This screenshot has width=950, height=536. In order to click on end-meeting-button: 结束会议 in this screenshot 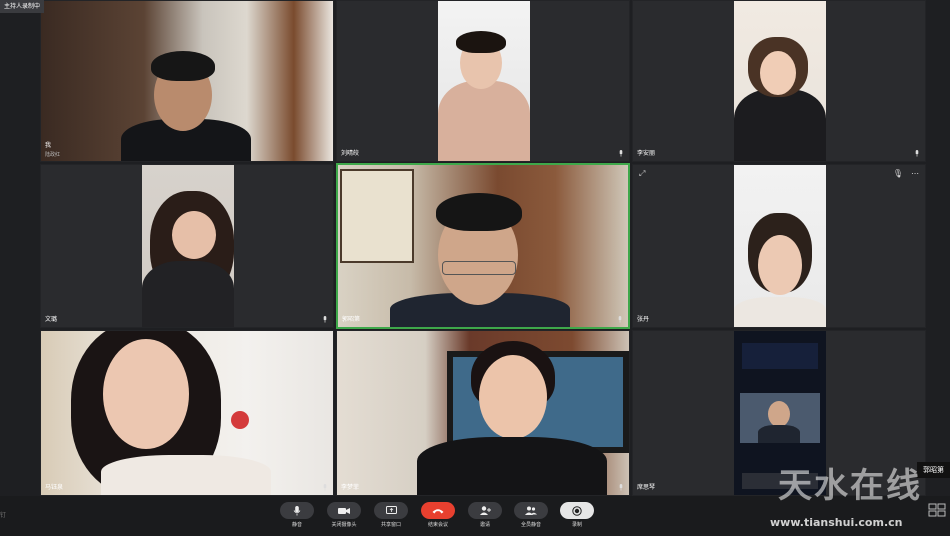, I will do `click(438, 515)`.